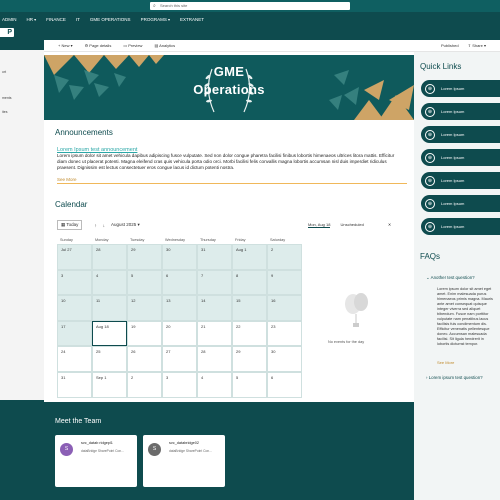 This screenshot has width=500, height=500. Describe the element at coordinates (4, 72) in the screenshot. I see `left-nav-item: ort` at that location.